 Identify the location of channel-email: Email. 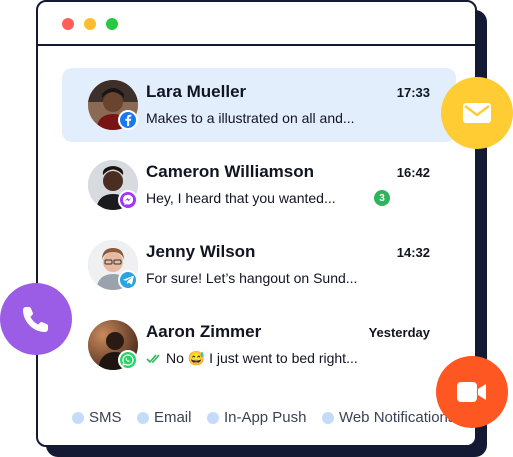
(164, 417).